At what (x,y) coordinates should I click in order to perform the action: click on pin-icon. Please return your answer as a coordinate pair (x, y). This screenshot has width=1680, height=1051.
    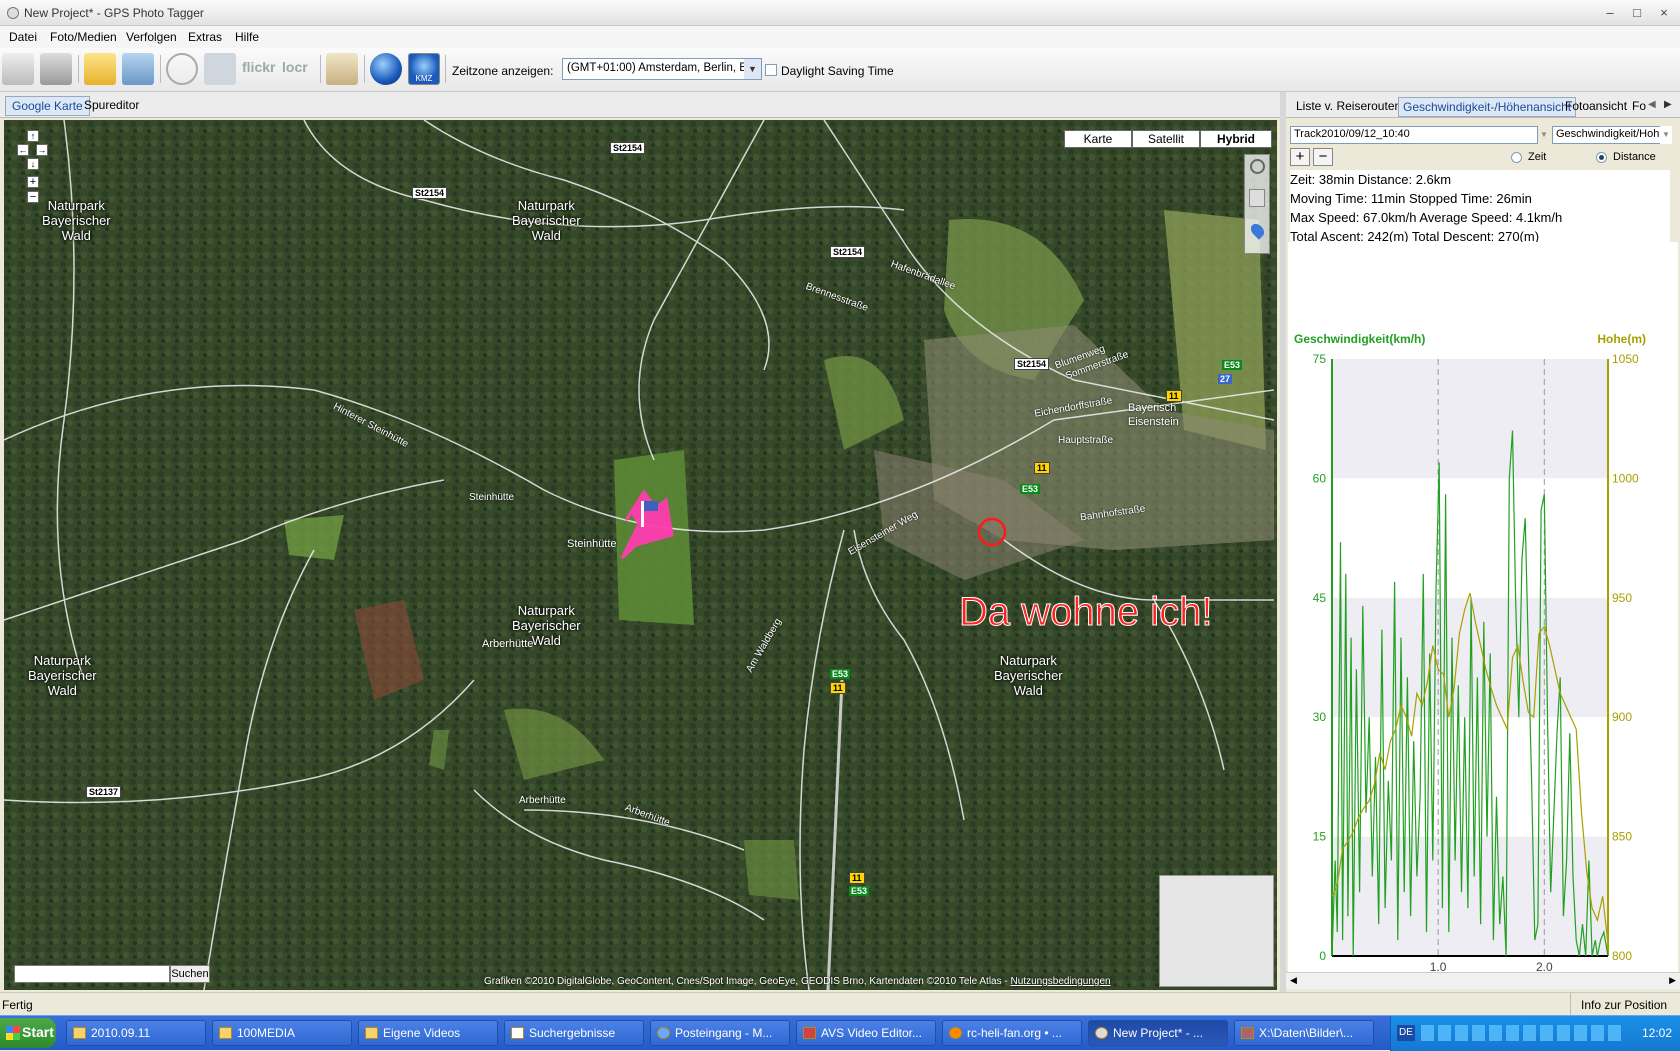
    Looking at the image, I should click on (1257, 230).